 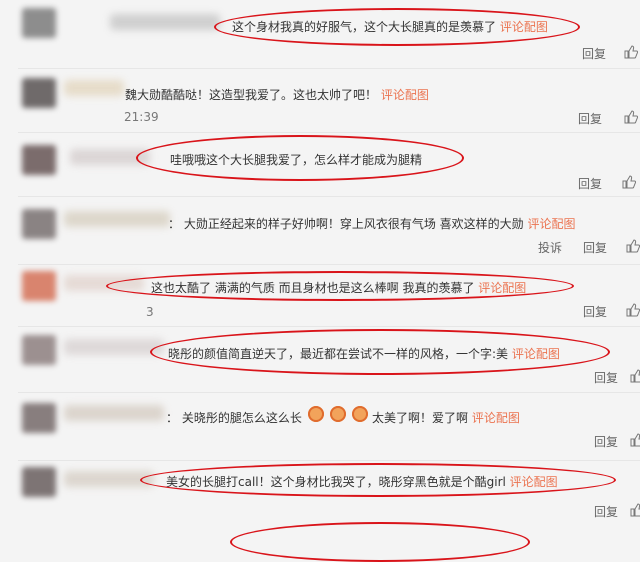 I want to click on comment-row: 这个身材我真的好服气，这个大长腿真的是羡慕了 评论配图 回复, so click(x=320, y=35).